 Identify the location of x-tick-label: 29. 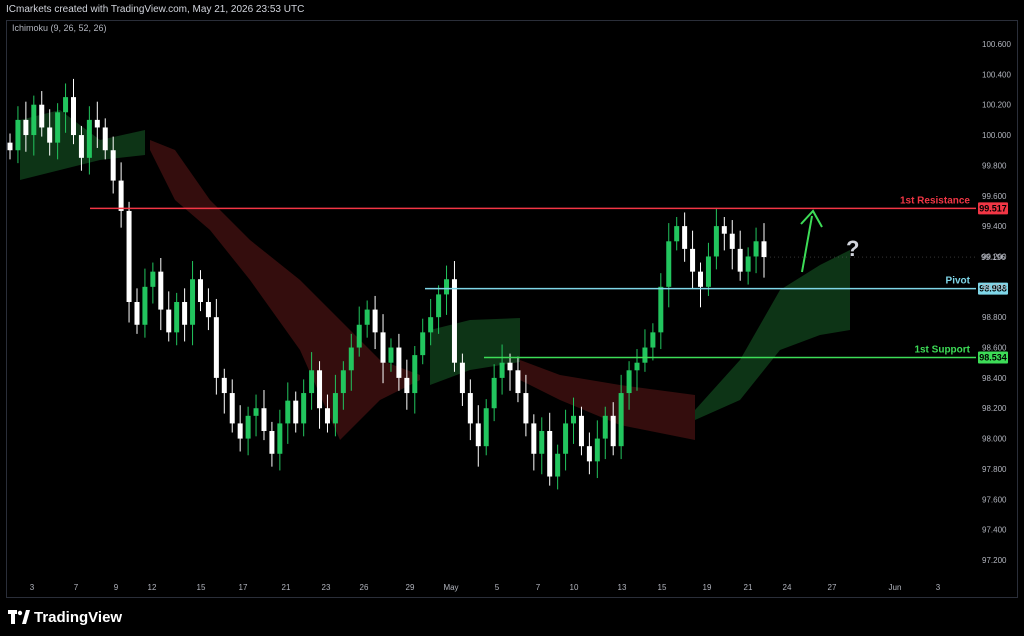
(410, 587).